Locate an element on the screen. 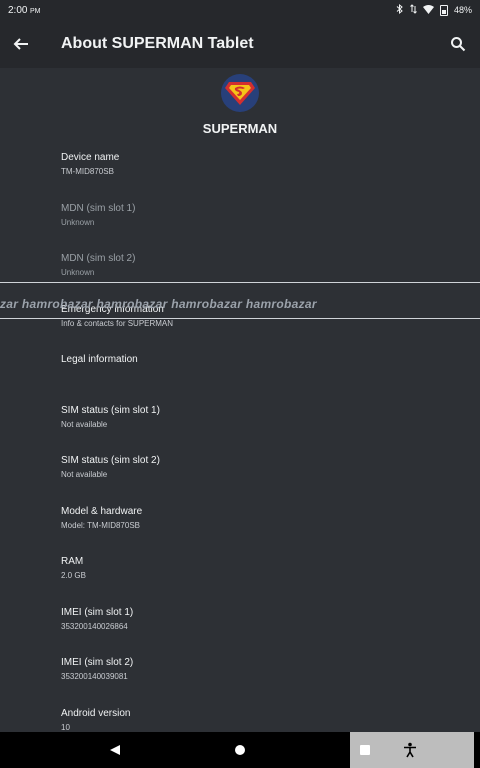 This screenshot has width=480, height=768. item-title: Android version is located at coordinates (96, 713).